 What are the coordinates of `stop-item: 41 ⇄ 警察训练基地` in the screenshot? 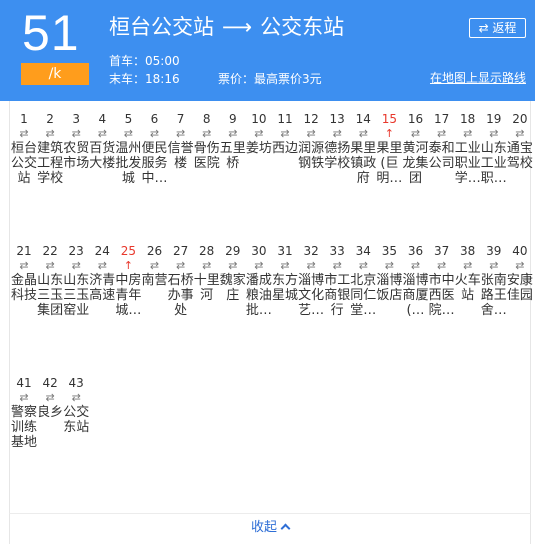 It's located at (24, 412).